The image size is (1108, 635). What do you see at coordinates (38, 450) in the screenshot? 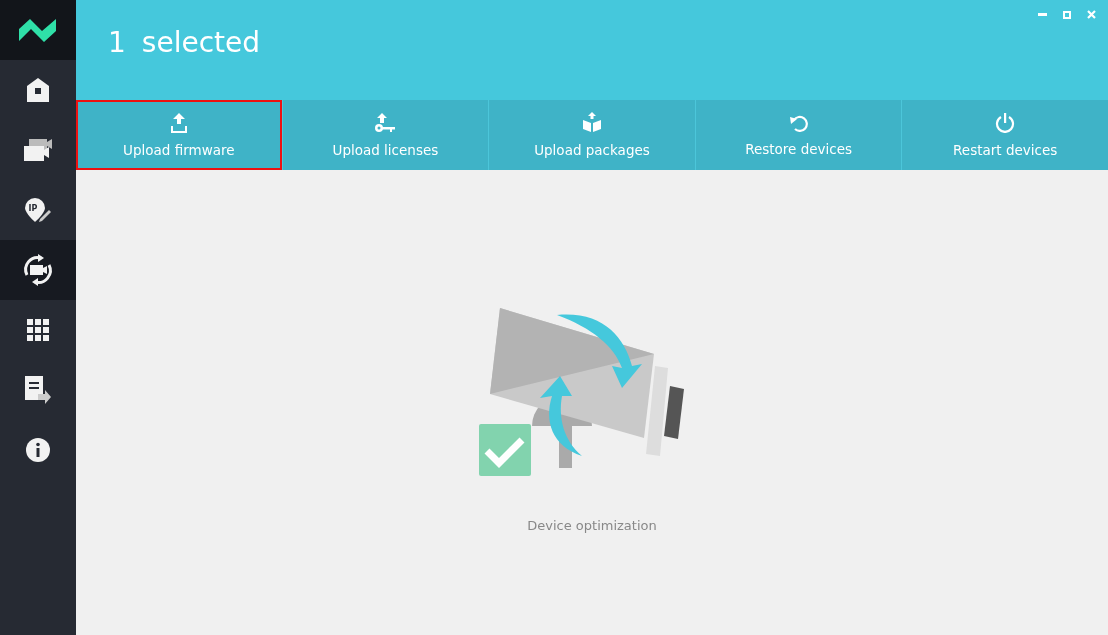
I see `info-icon` at bounding box center [38, 450].